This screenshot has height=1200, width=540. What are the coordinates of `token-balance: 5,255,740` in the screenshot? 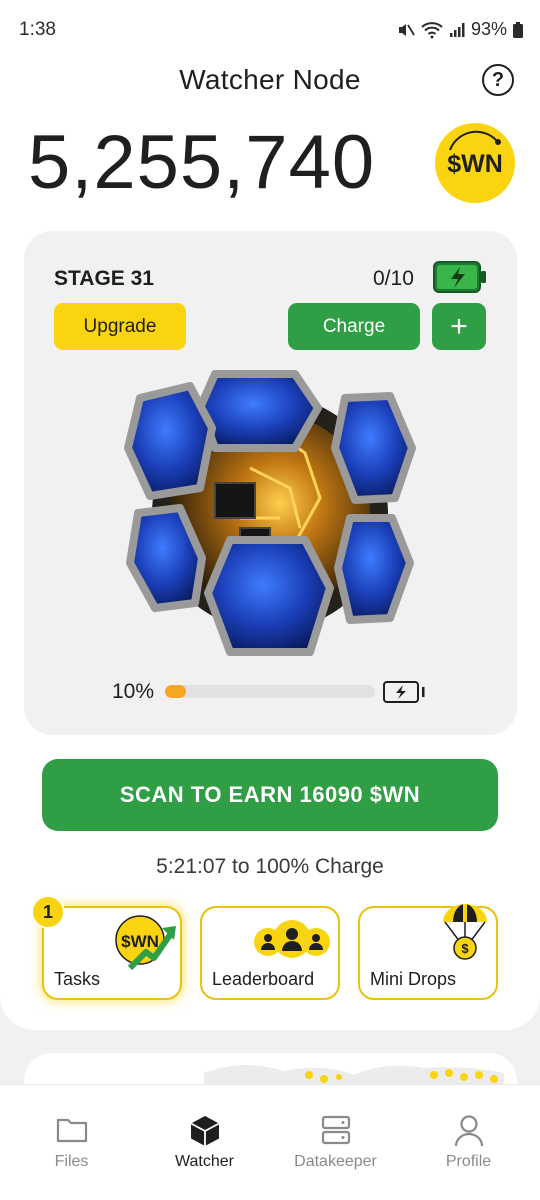 It's located at (202, 162).